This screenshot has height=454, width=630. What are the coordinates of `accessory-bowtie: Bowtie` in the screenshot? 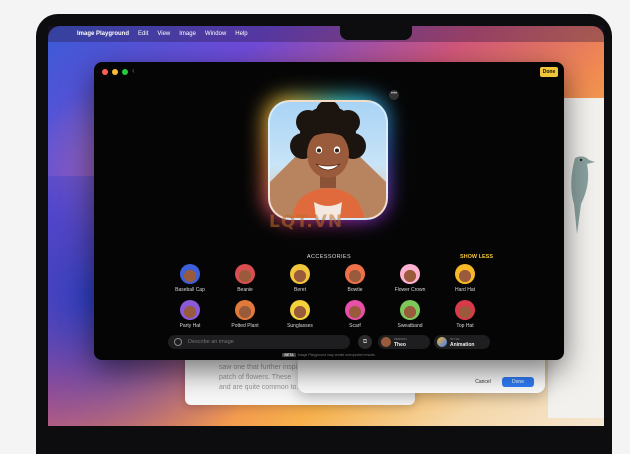 It's located at (355, 278).